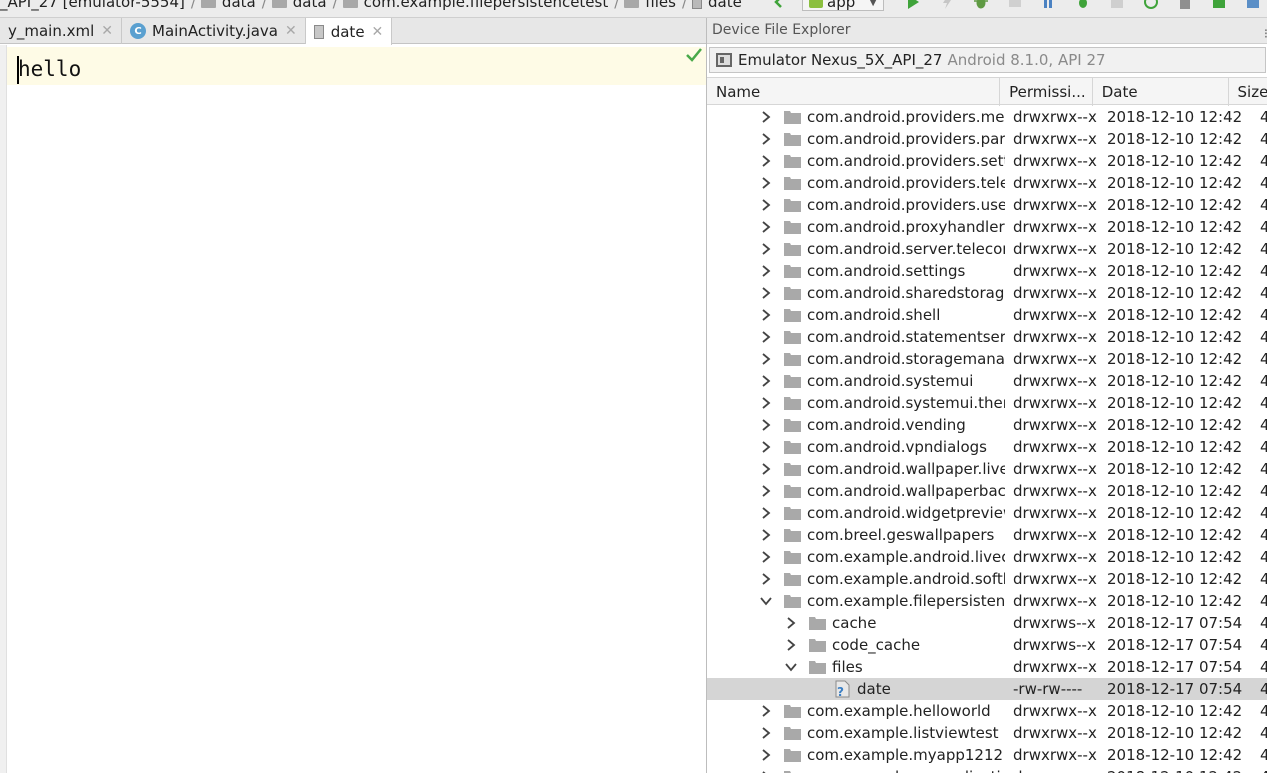  Describe the element at coordinates (1151, 5) in the screenshot. I see `sync-gradle-icon` at that location.